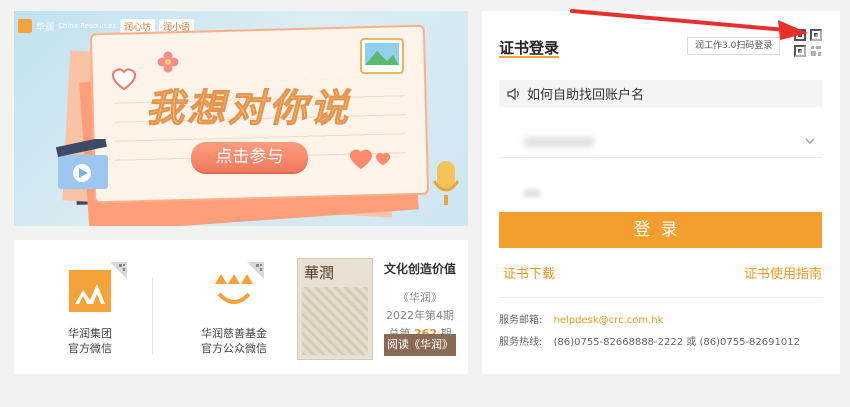  I want to click on magazine-cover: 華潤, so click(335, 309).